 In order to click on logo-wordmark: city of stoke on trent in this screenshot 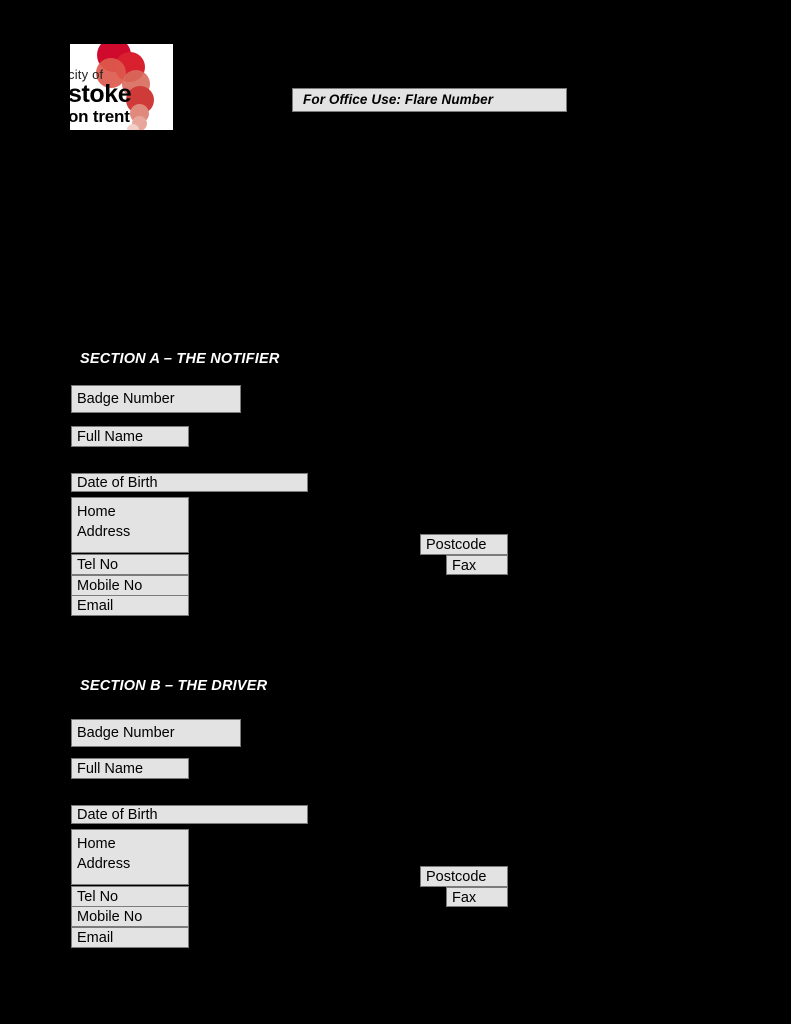, I will do `click(101, 97)`.